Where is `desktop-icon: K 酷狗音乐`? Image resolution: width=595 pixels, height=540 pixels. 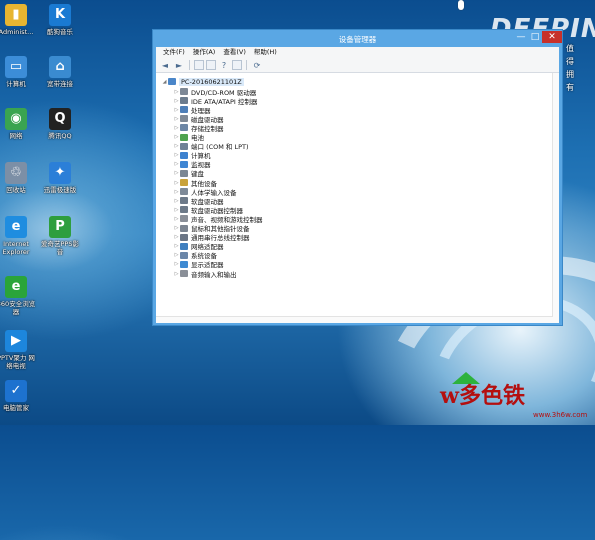
desktop-icon: K 酷狗音乐 is located at coordinates (60, 20).